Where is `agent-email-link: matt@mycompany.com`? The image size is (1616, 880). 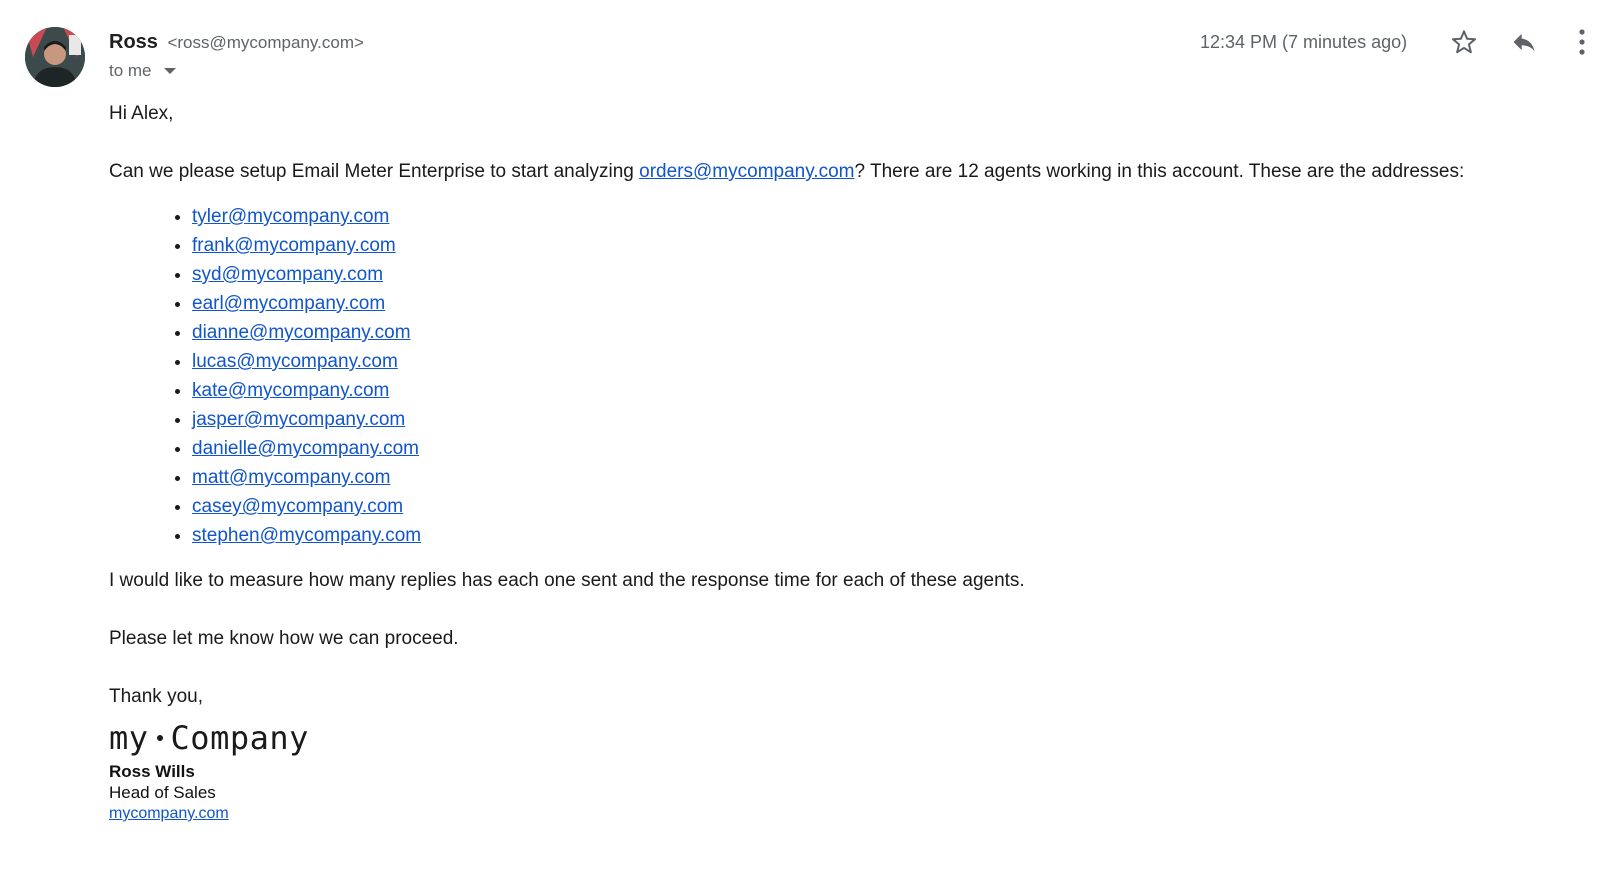
agent-email-link: matt@mycompany.com is located at coordinates (291, 477).